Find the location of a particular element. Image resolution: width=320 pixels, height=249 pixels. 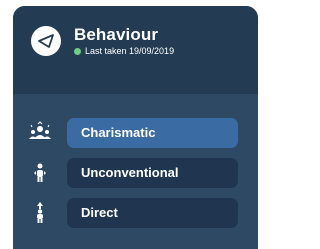

trait-label: Charismatic is located at coordinates (118, 132).